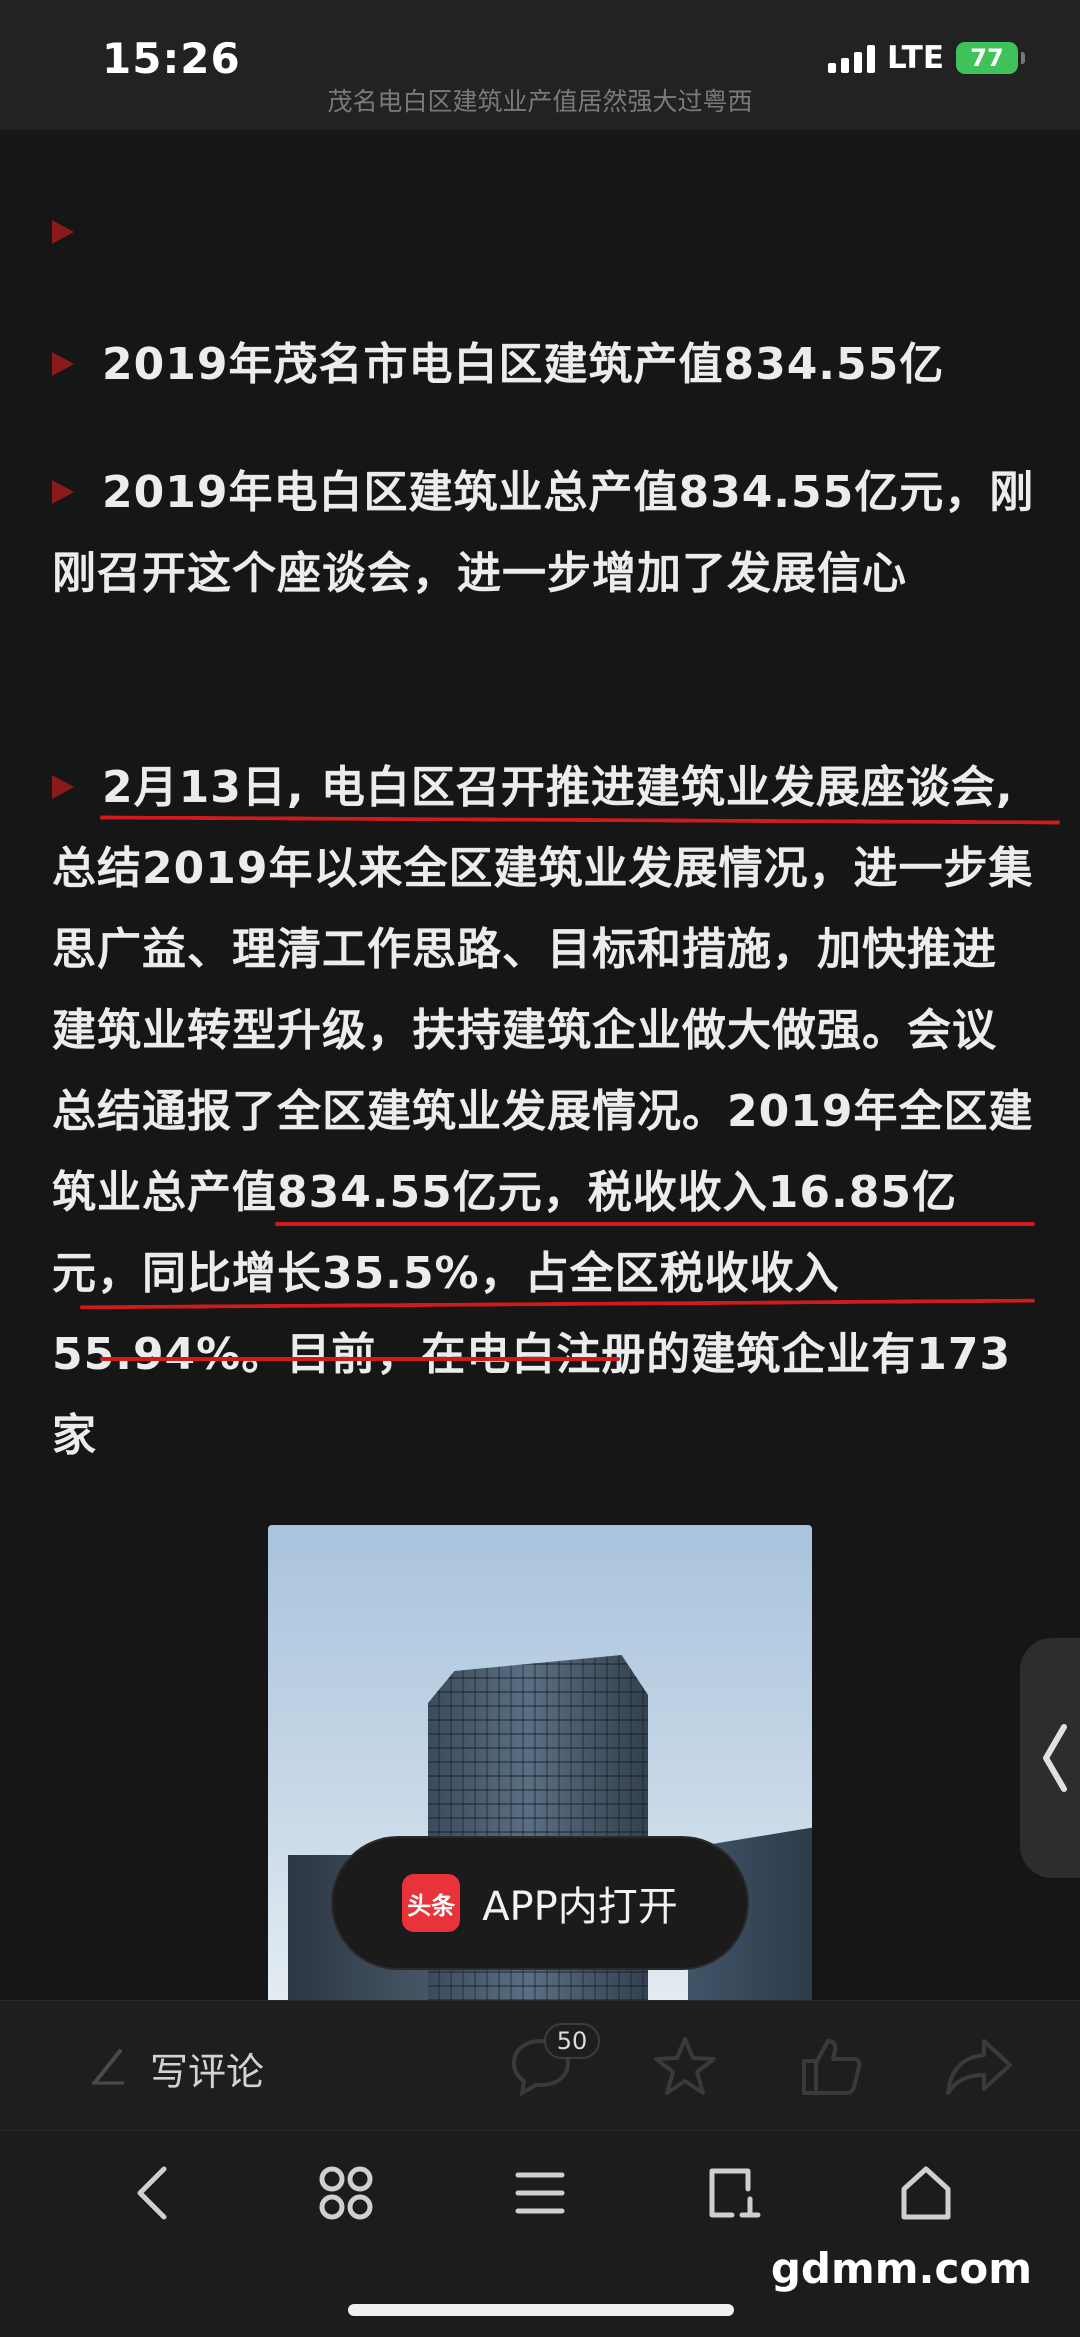 The height and width of the screenshot is (2337, 1080). Describe the element at coordinates (207, 2068) in the screenshot. I see `write-comment-input: 写评论` at that location.